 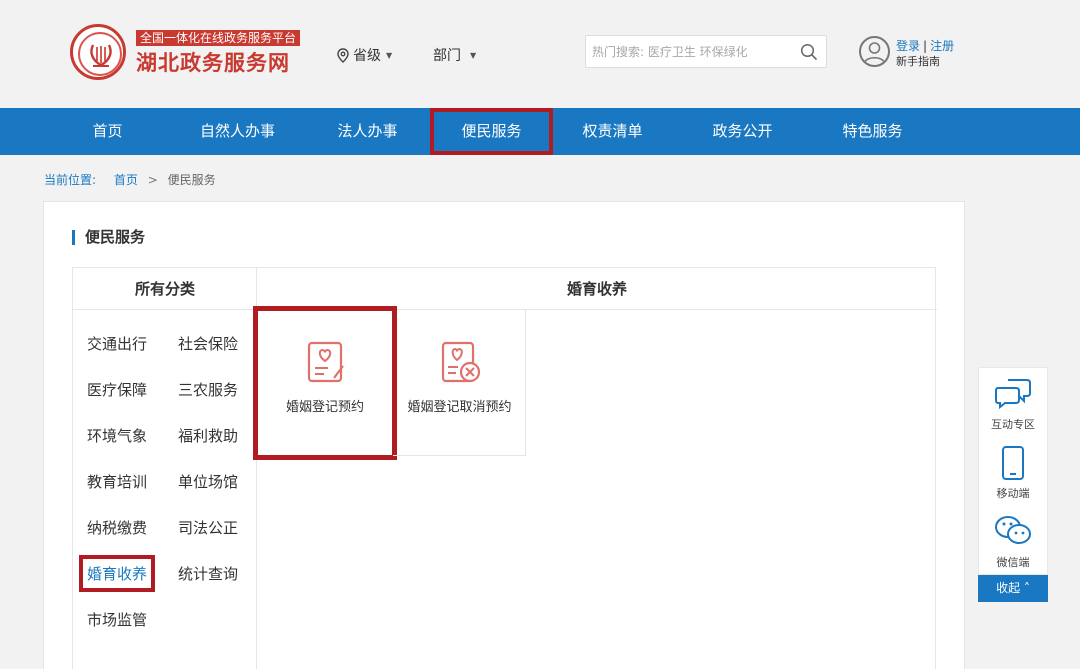 I want to click on chevron-right-icon: >, so click(x=152, y=180).